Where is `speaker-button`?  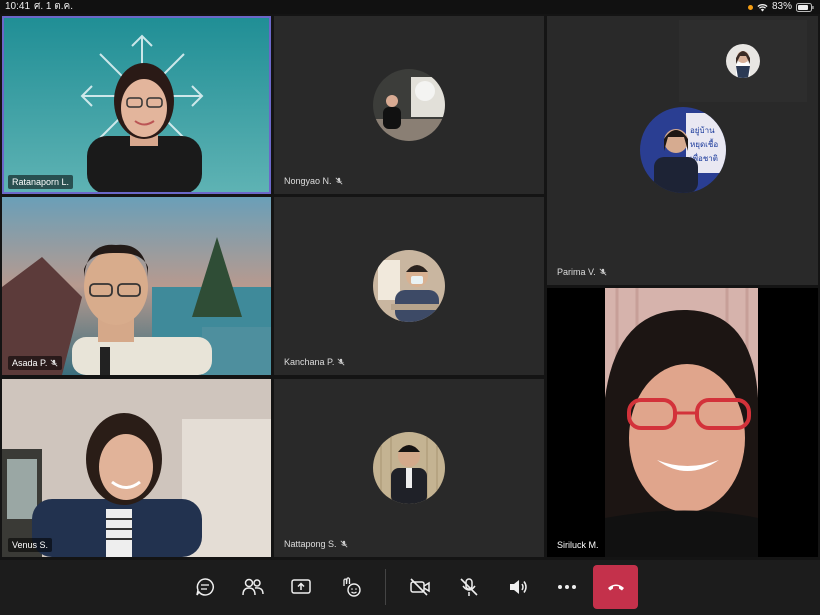
speaker-button is located at coordinates (518, 587).